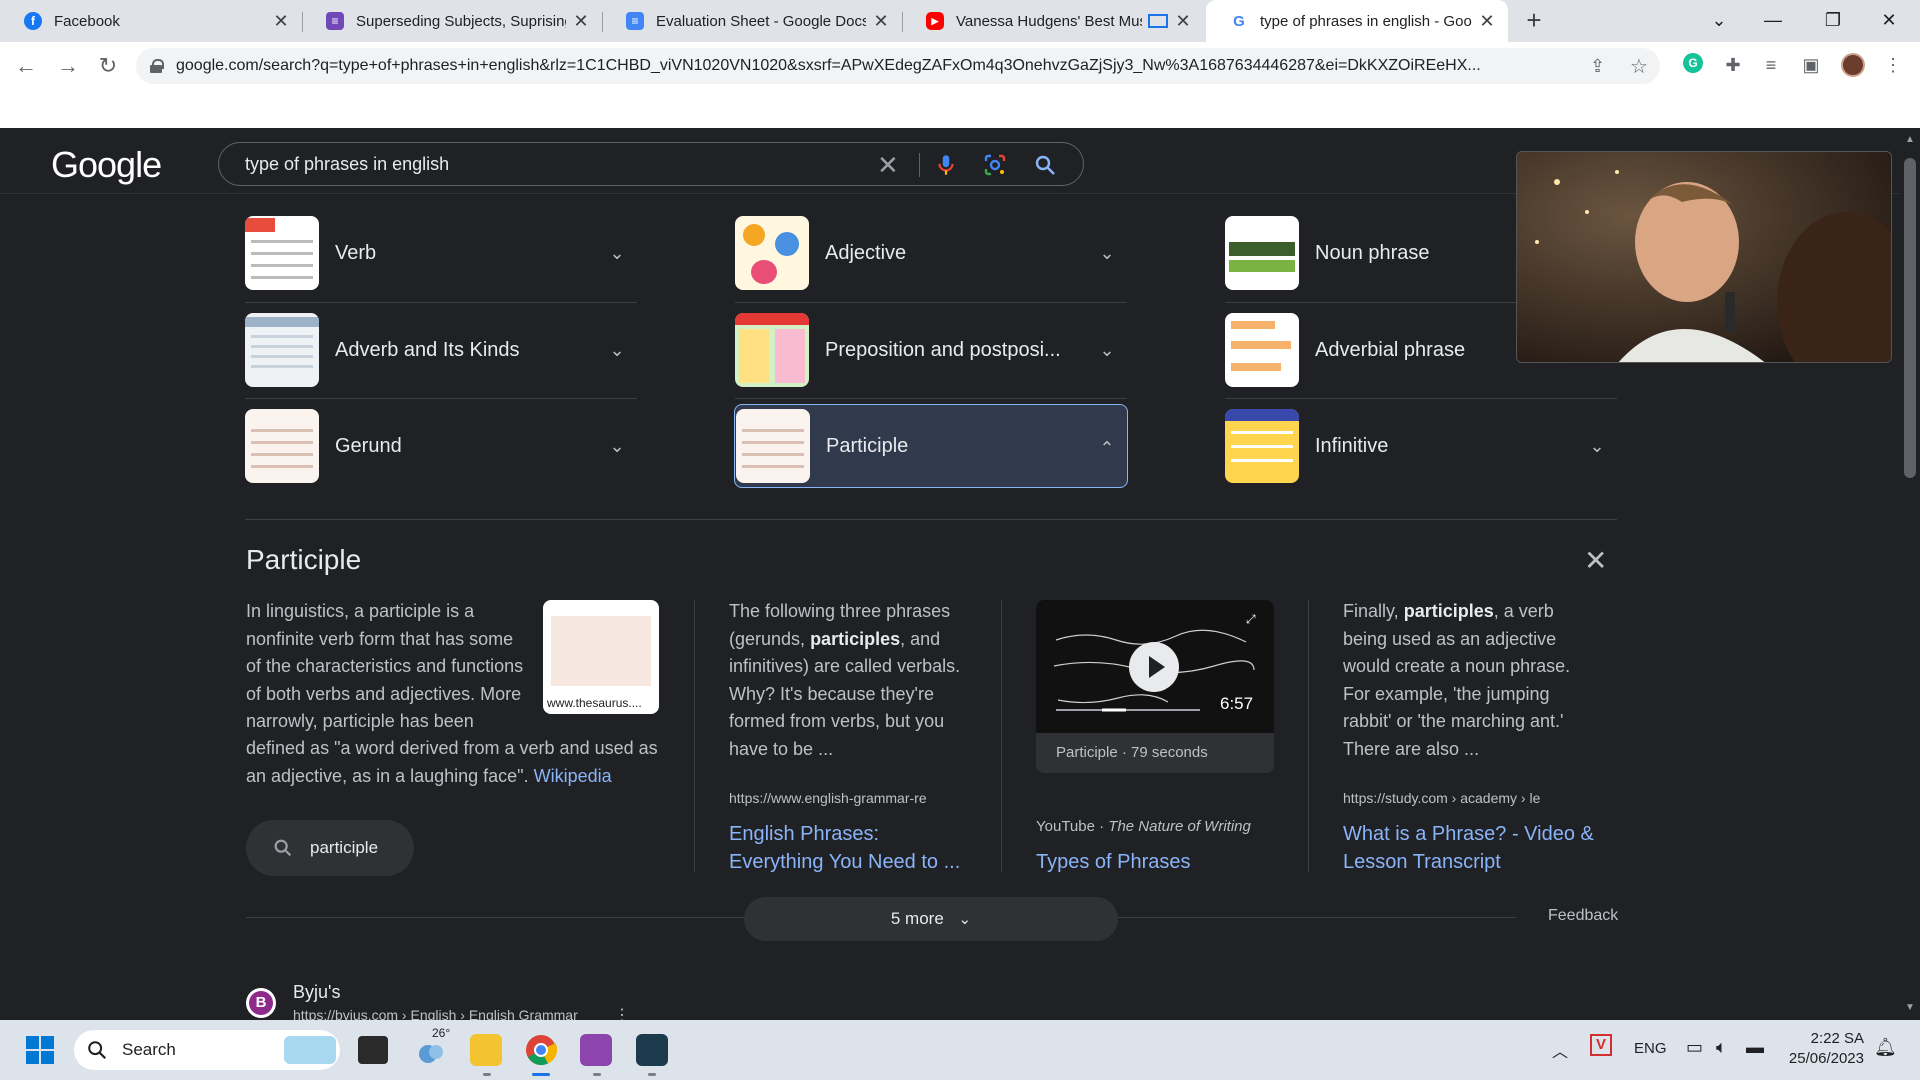 The width and height of the screenshot is (1920, 1080). I want to click on tab-forms: ≡ Superseding Subjects, Suprising S ✕, so click(452, 21).